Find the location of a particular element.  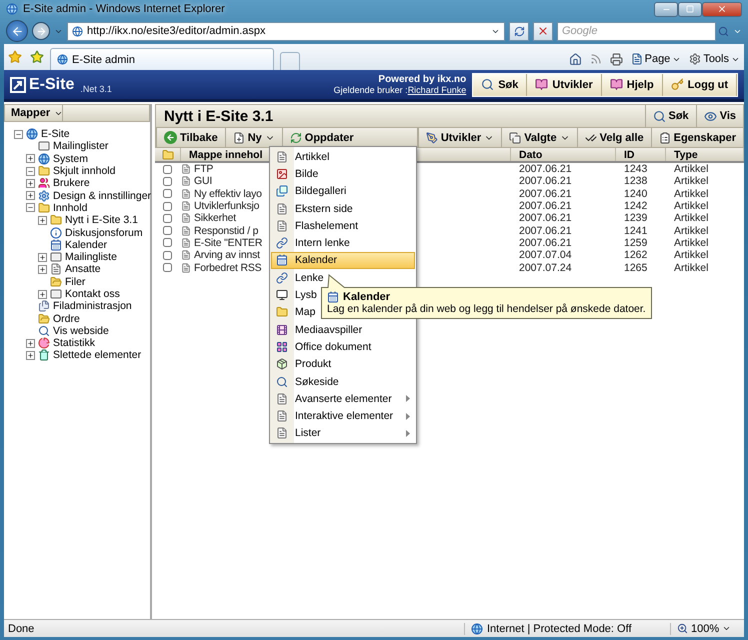

table-cell-text: 1262 is located at coordinates (635, 255).